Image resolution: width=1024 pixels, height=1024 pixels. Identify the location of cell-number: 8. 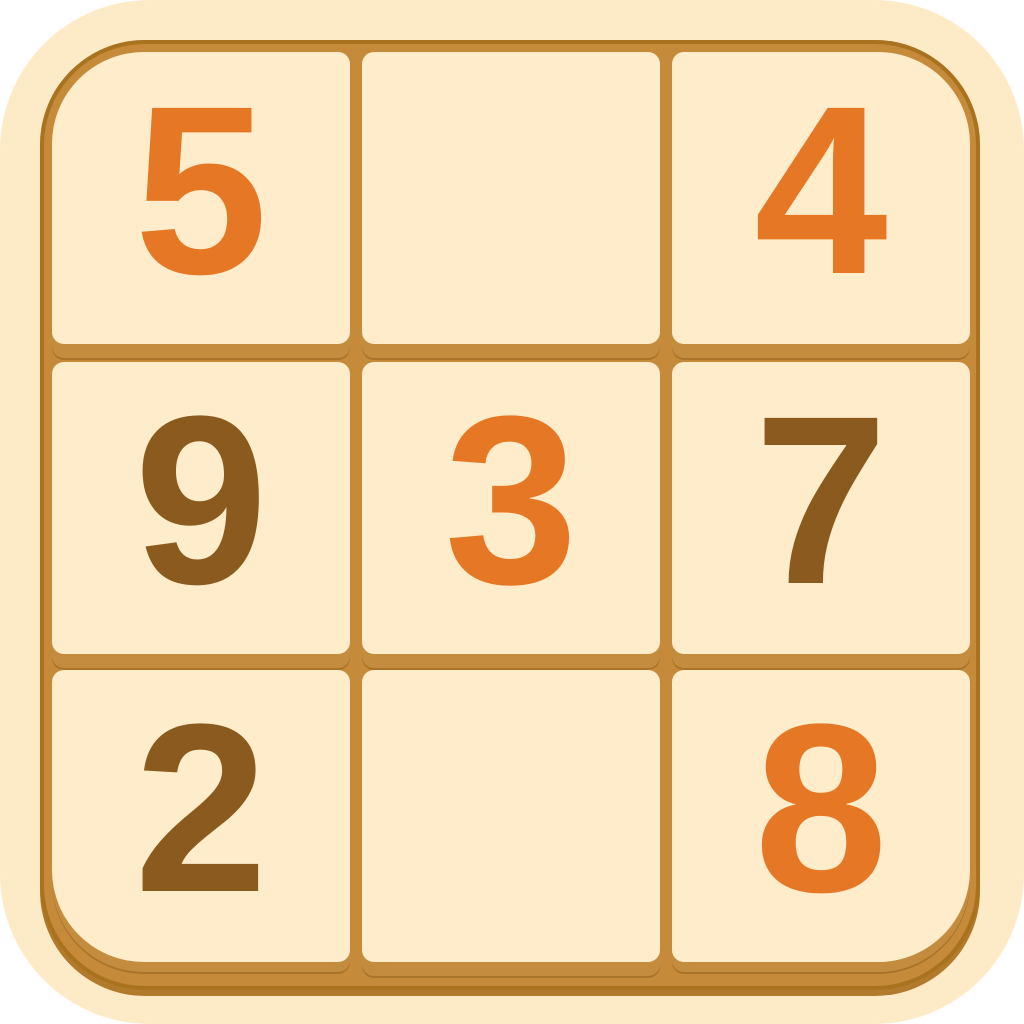
(821, 808).